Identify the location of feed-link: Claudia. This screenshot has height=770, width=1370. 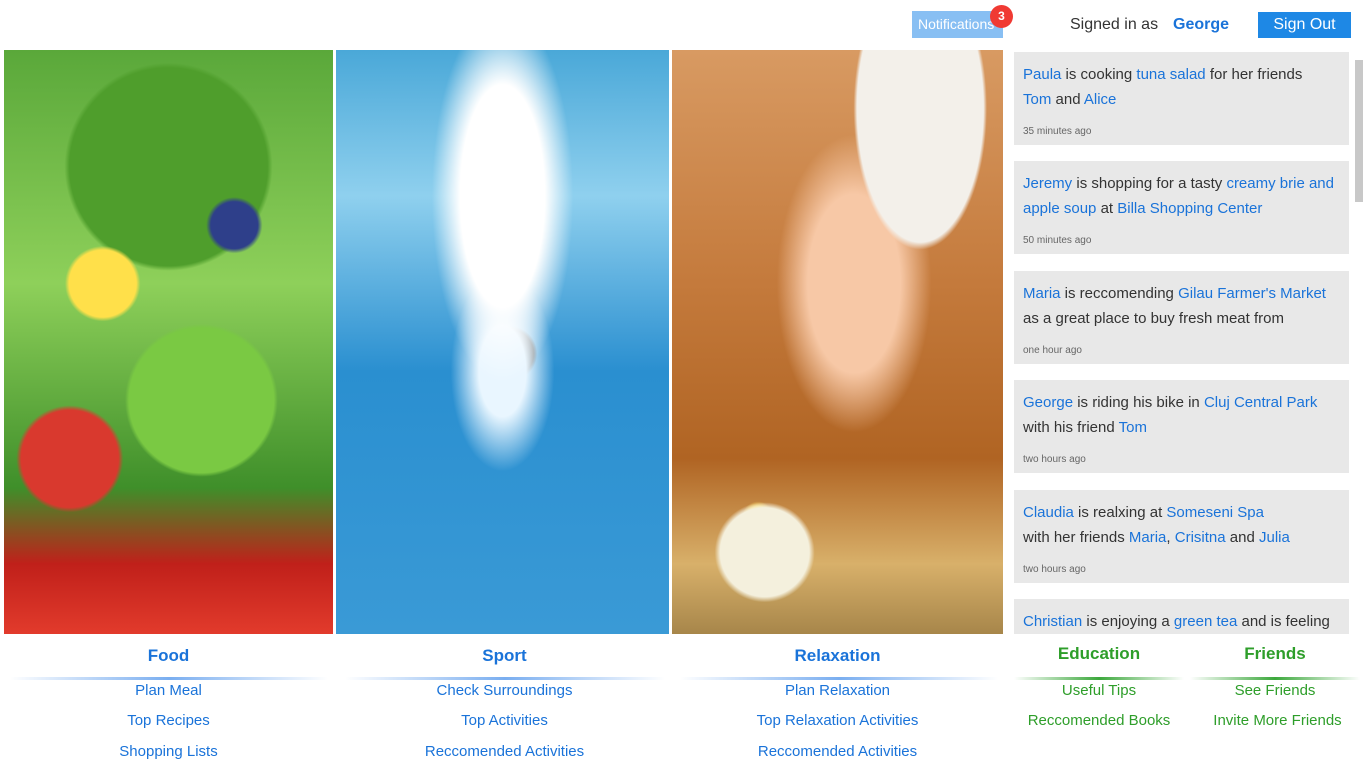
(1048, 512).